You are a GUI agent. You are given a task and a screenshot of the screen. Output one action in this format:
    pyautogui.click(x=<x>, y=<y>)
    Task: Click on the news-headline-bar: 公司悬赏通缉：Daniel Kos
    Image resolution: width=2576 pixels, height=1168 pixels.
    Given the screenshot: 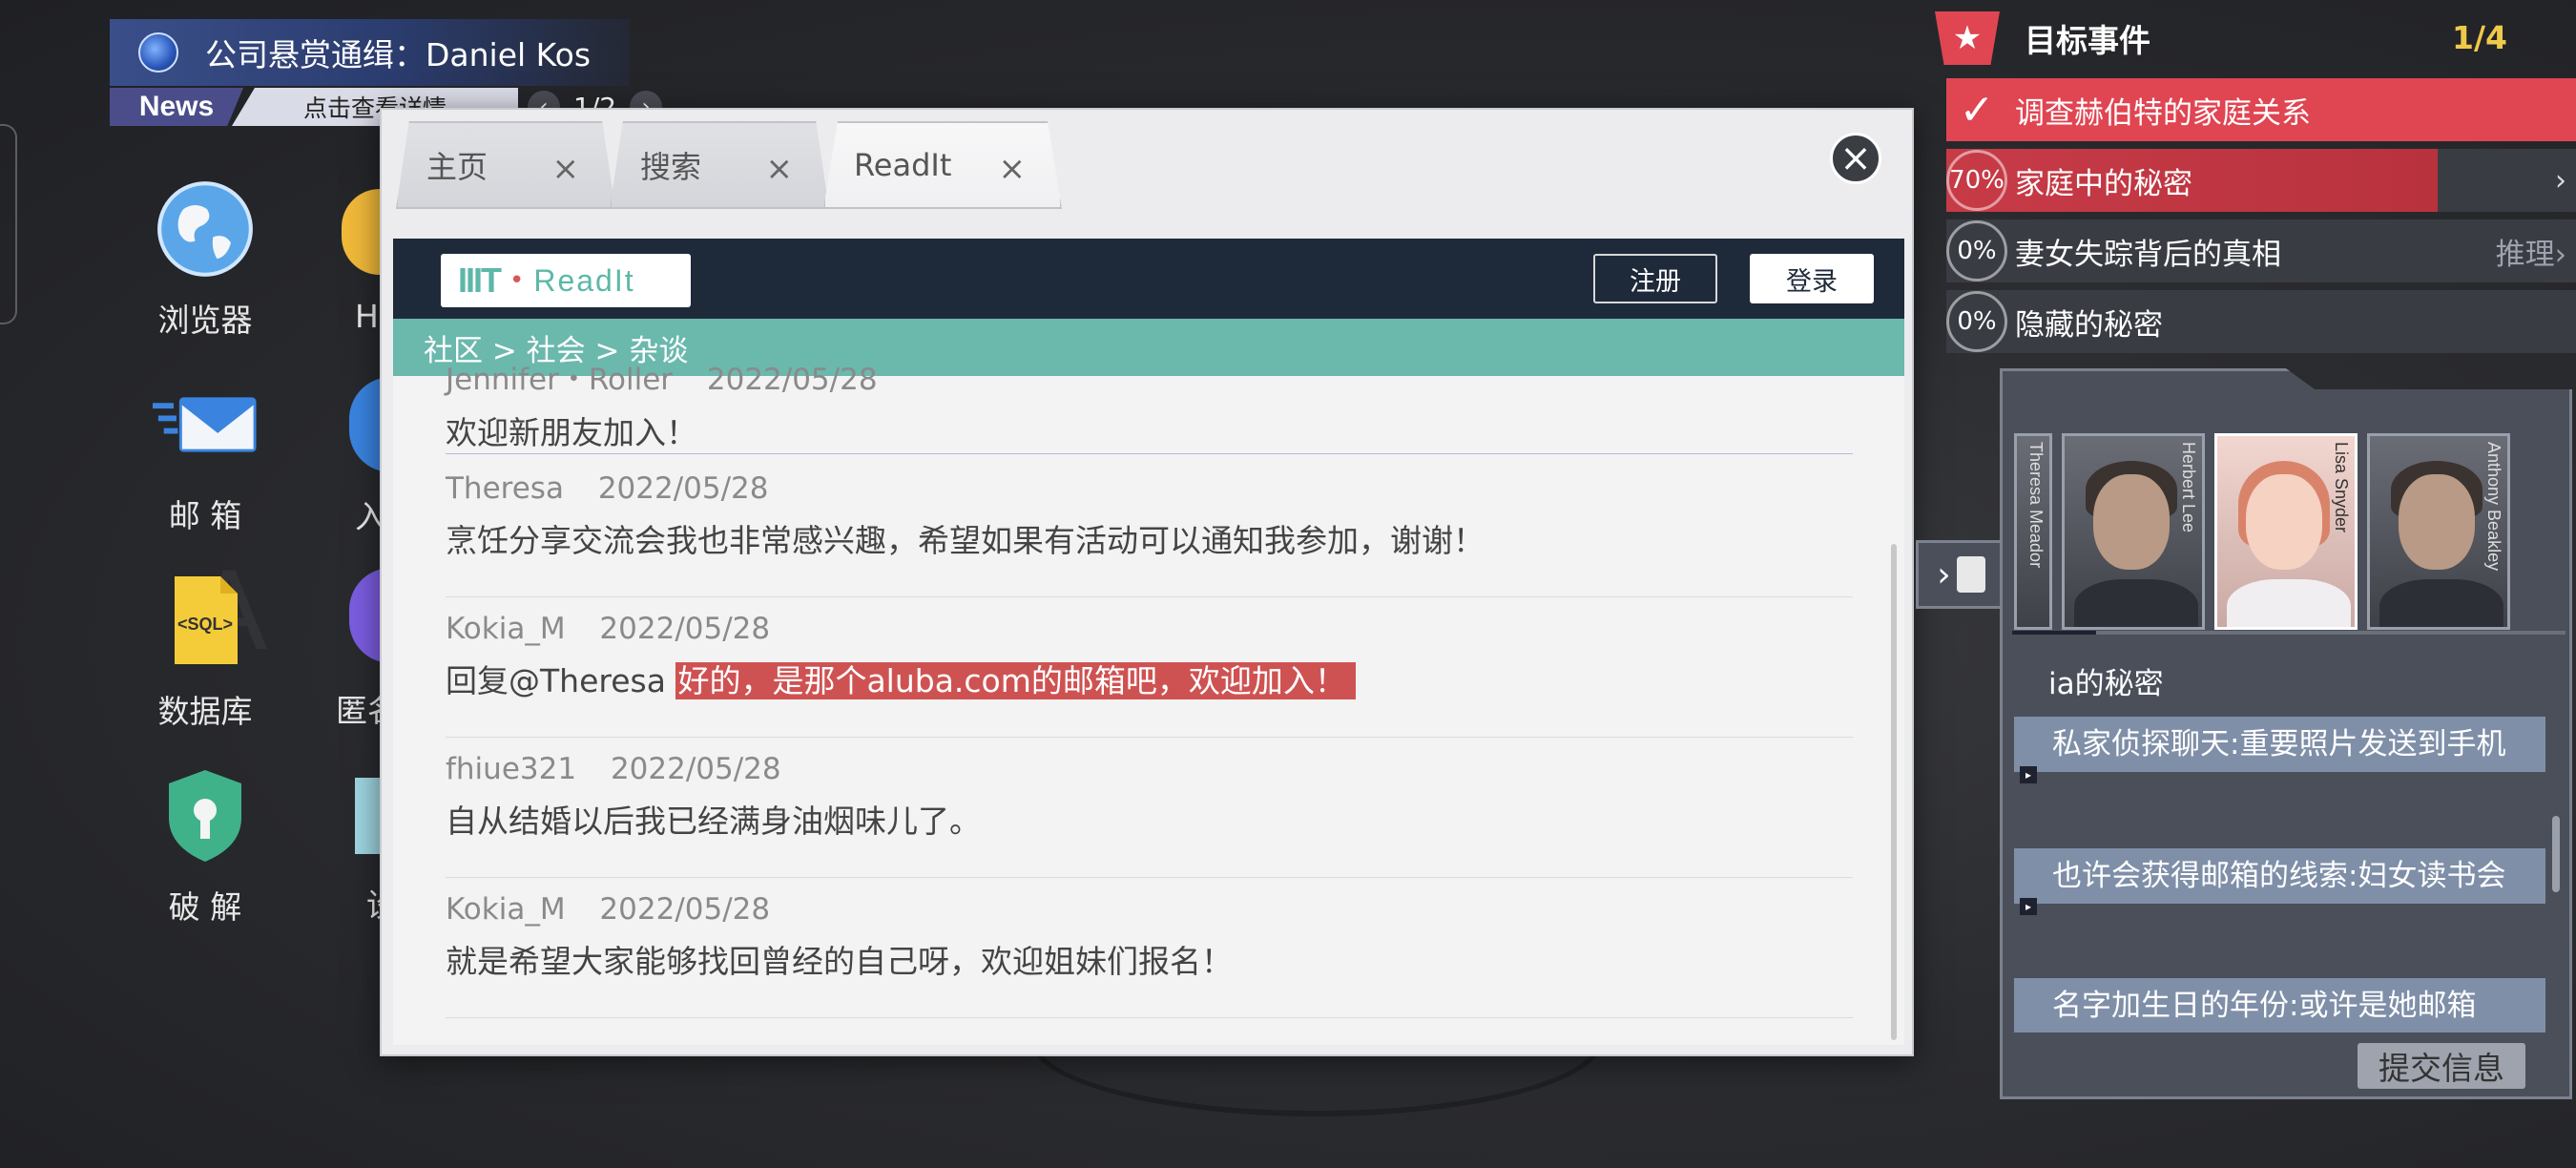 What is the action you would take?
    pyautogui.click(x=370, y=52)
    